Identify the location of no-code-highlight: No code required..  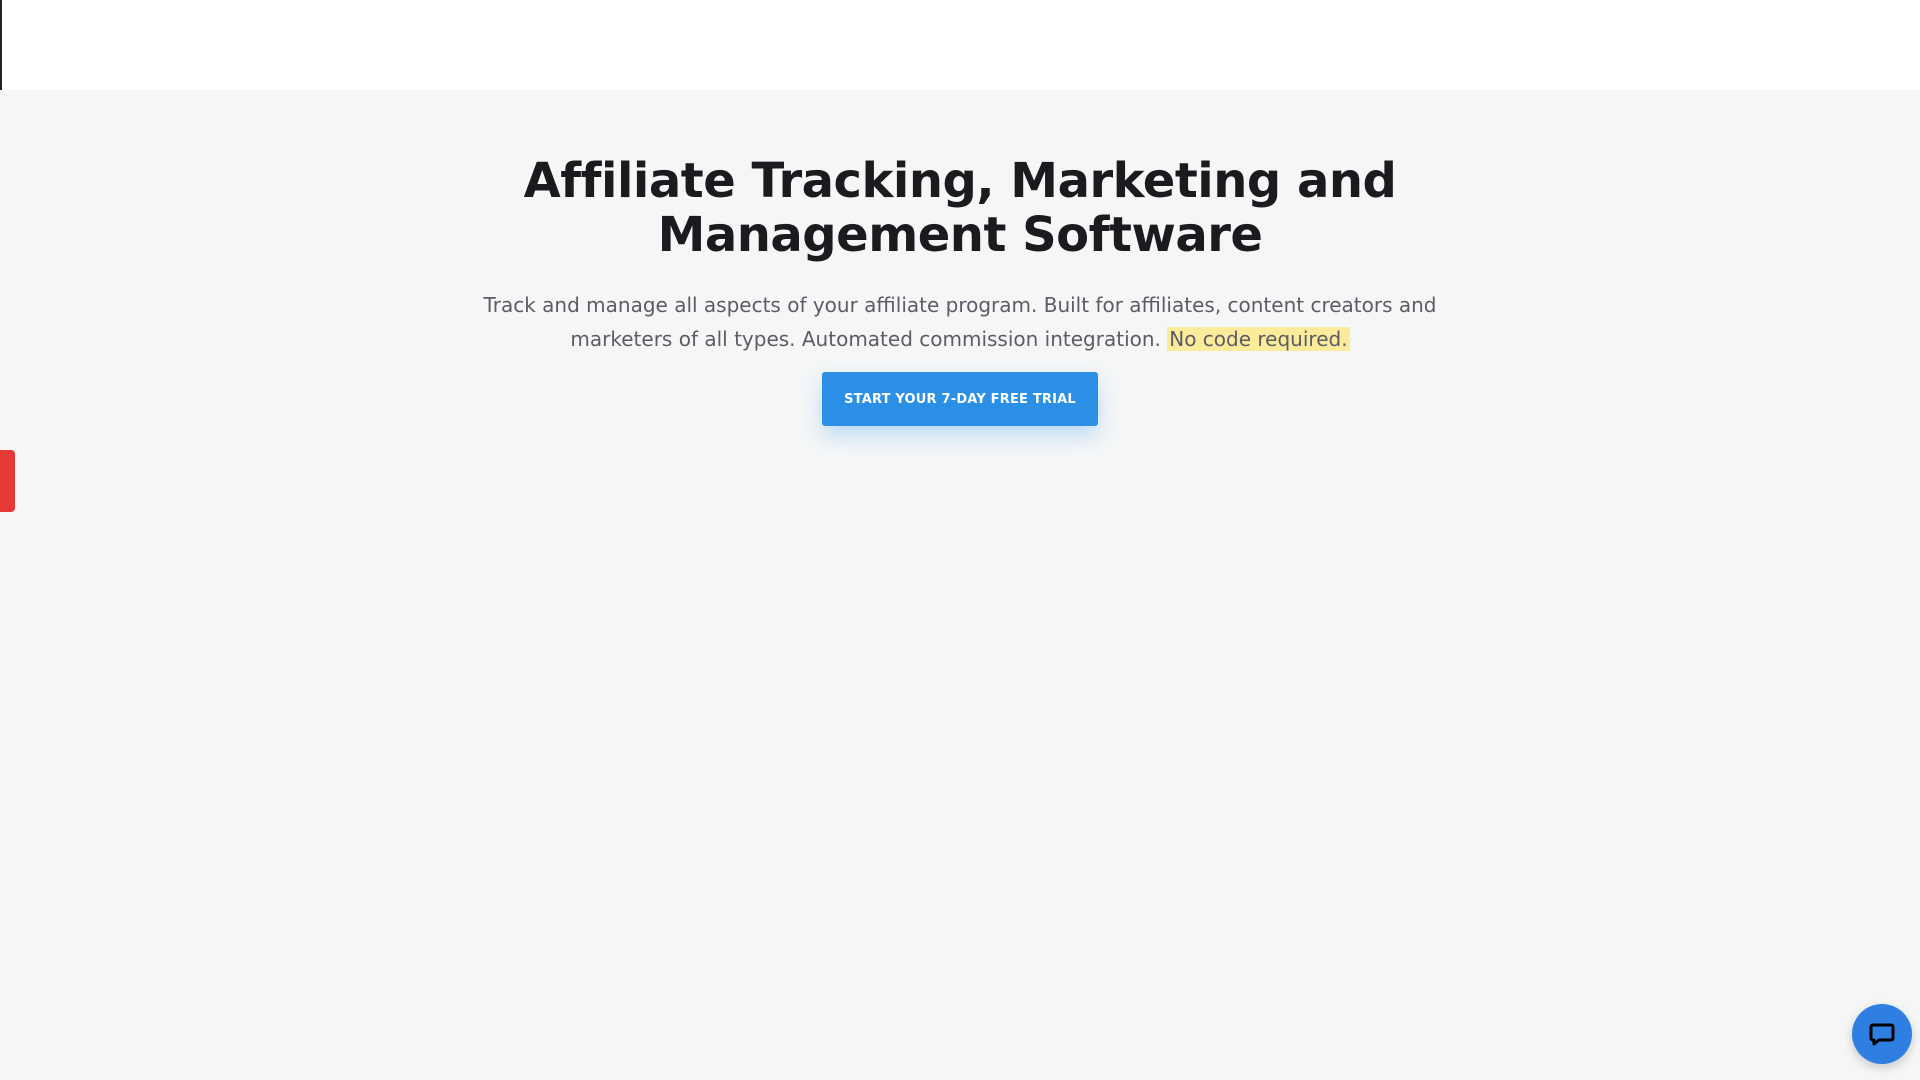
(1258, 339).